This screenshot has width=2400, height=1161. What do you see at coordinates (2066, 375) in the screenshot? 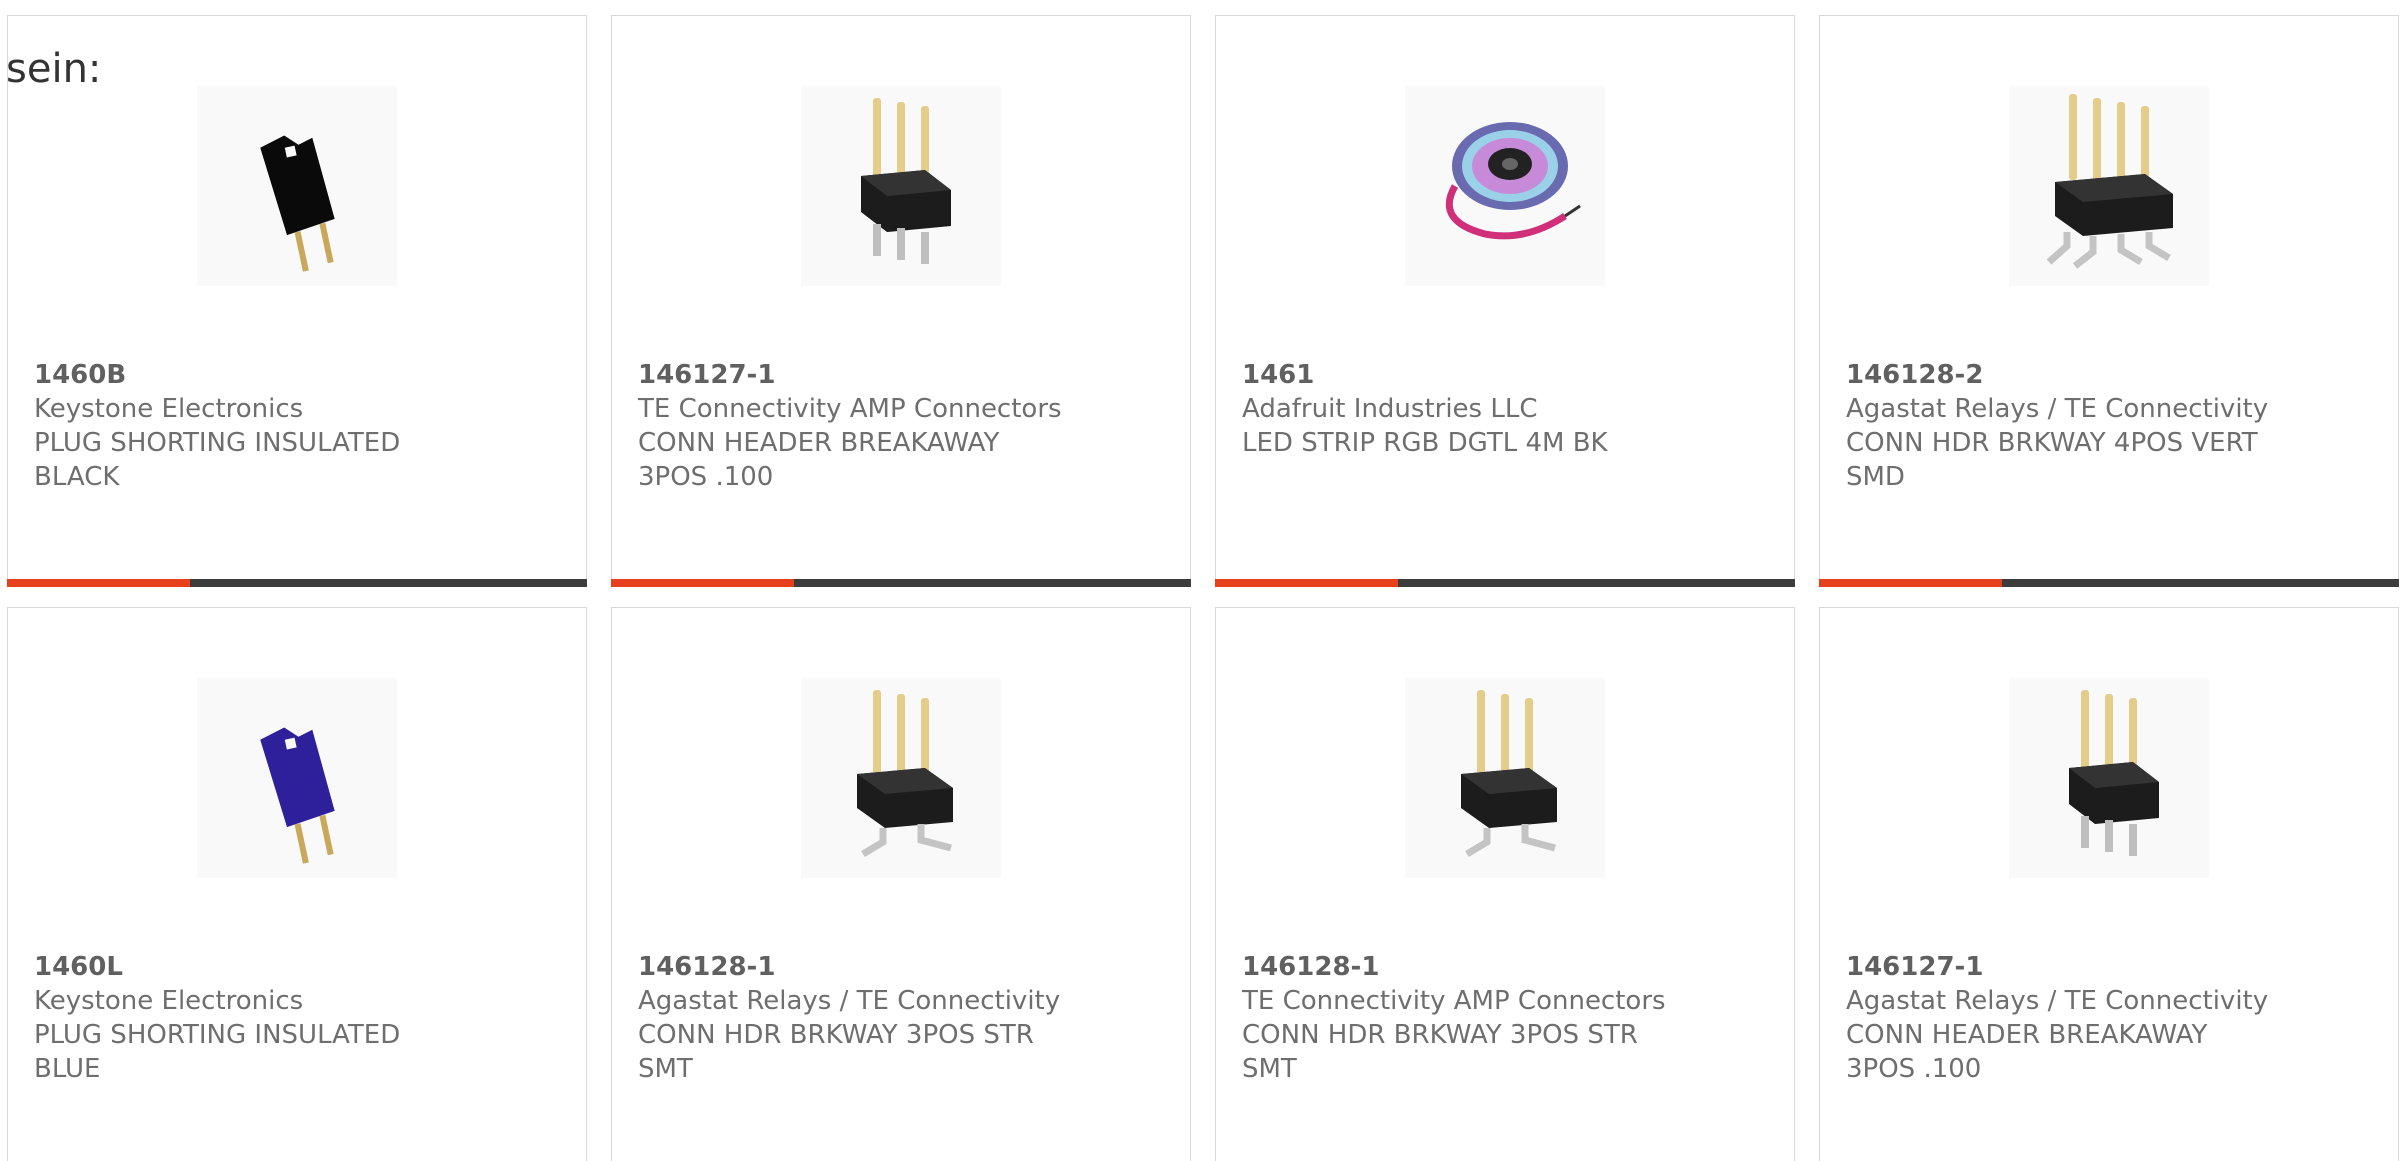
I see `part-number: 146128-2` at bounding box center [2066, 375].